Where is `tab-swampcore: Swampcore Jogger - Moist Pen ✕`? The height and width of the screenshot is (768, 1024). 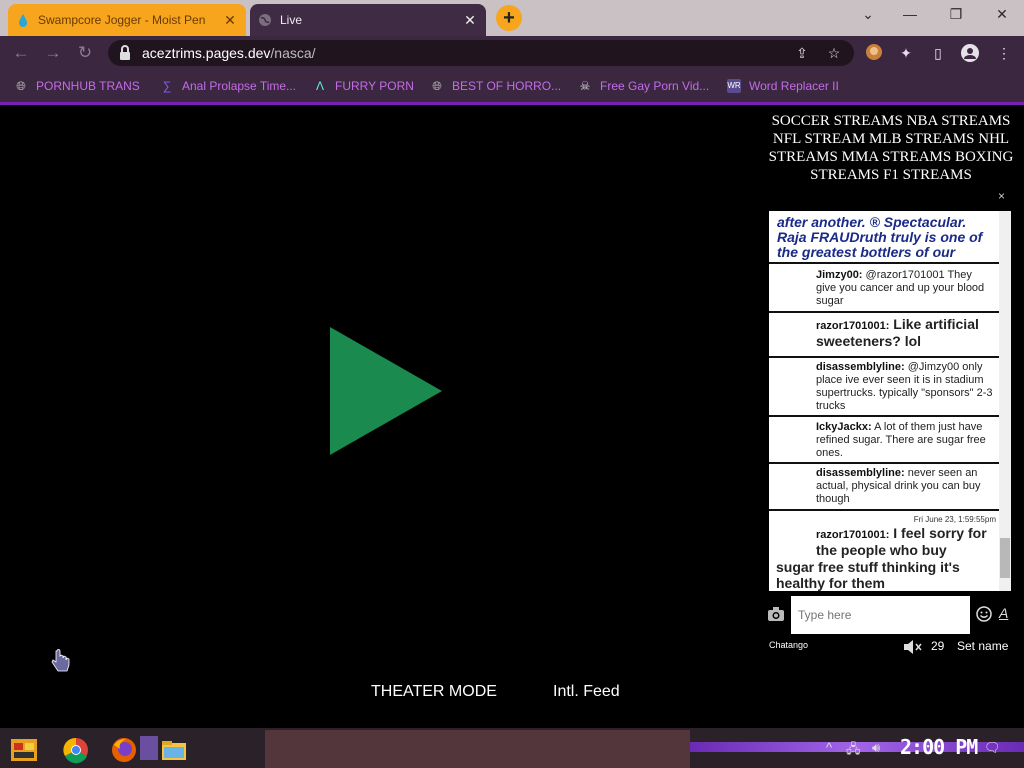
tab-swampcore: Swampcore Jogger - Moist Pen ✕ is located at coordinates (127, 20).